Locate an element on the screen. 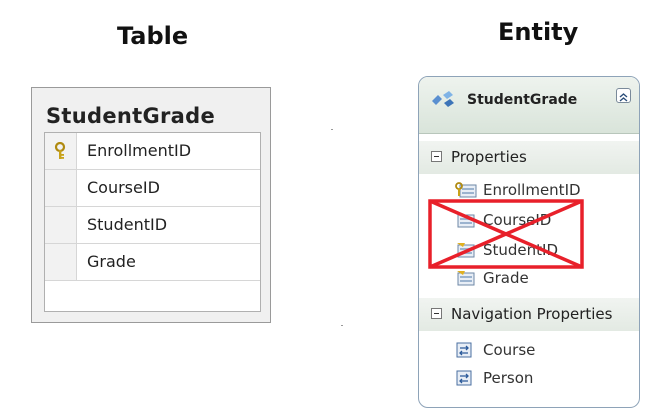 Image resolution: width=663 pixels, height=411 pixels. table-row: StudentID is located at coordinates (152, 225).